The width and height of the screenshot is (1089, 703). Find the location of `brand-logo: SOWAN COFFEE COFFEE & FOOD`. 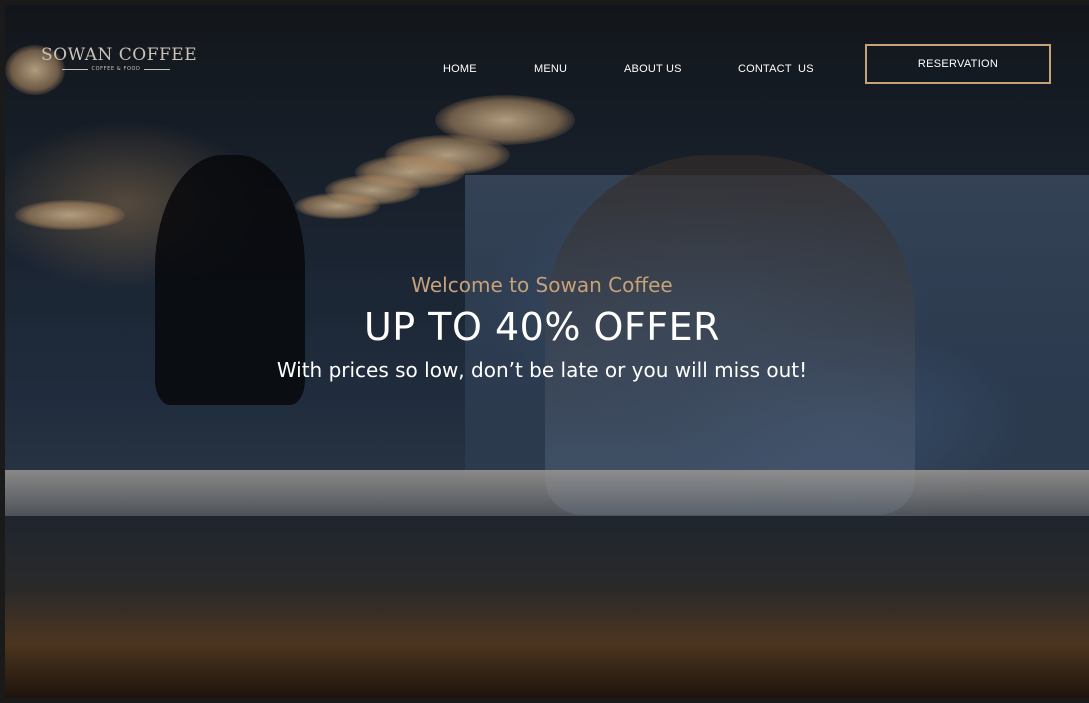

brand-logo: SOWAN COFFEE COFFEE & FOOD is located at coordinates (119, 58).